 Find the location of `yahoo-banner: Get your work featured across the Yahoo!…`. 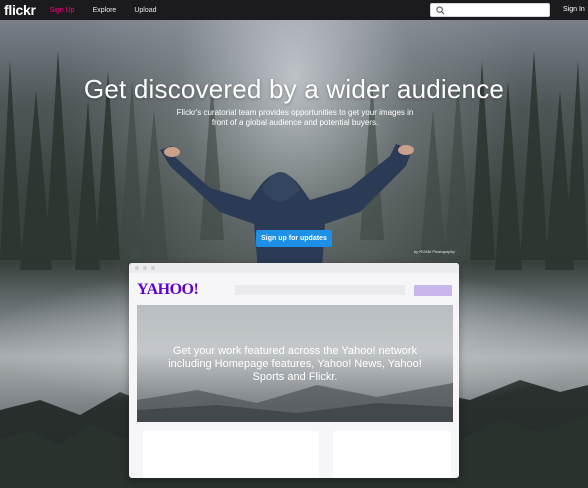

yahoo-banner: Get your work featured across the Yahoo!… is located at coordinates (295, 363).